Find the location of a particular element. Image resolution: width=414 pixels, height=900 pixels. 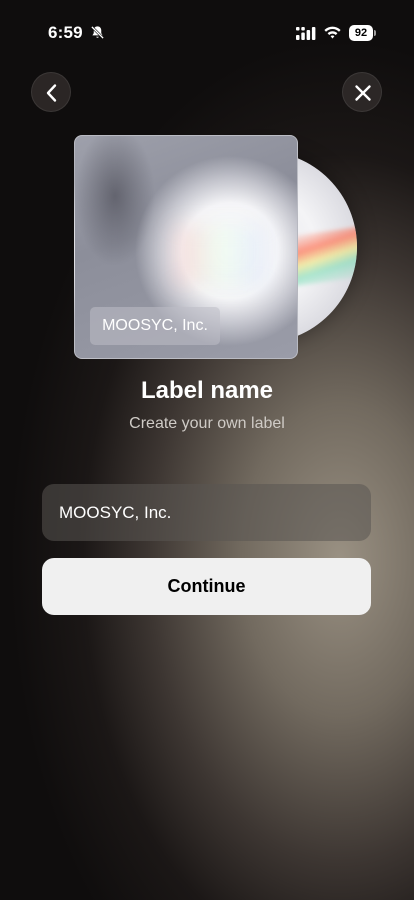

chevron-left-icon is located at coordinates (51, 93).